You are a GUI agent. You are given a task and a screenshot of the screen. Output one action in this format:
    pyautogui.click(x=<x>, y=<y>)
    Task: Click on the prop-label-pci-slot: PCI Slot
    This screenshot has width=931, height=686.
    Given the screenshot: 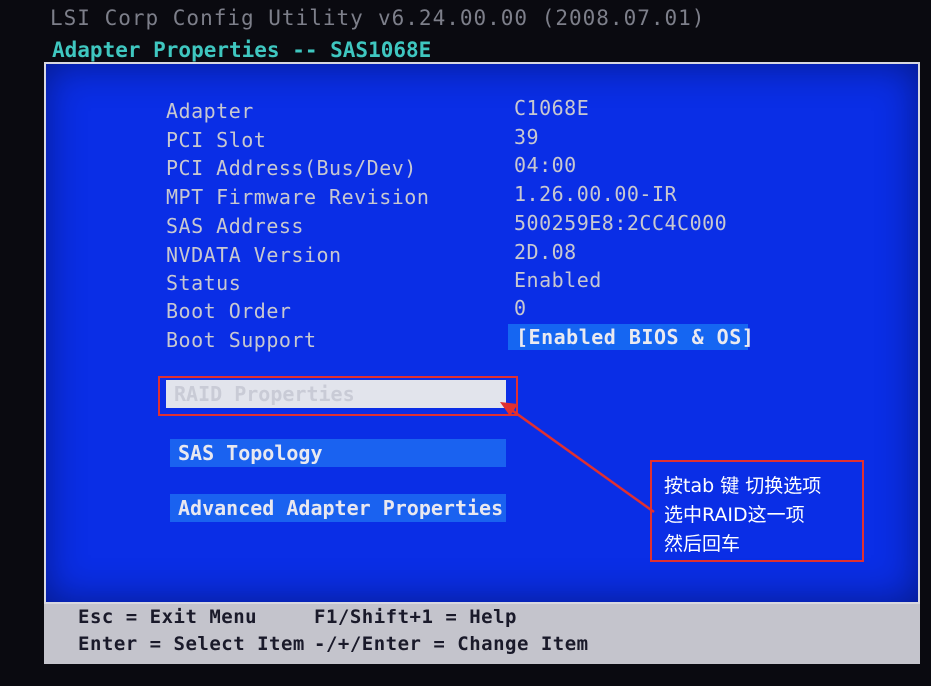 What is the action you would take?
    pyautogui.click(x=216, y=140)
    